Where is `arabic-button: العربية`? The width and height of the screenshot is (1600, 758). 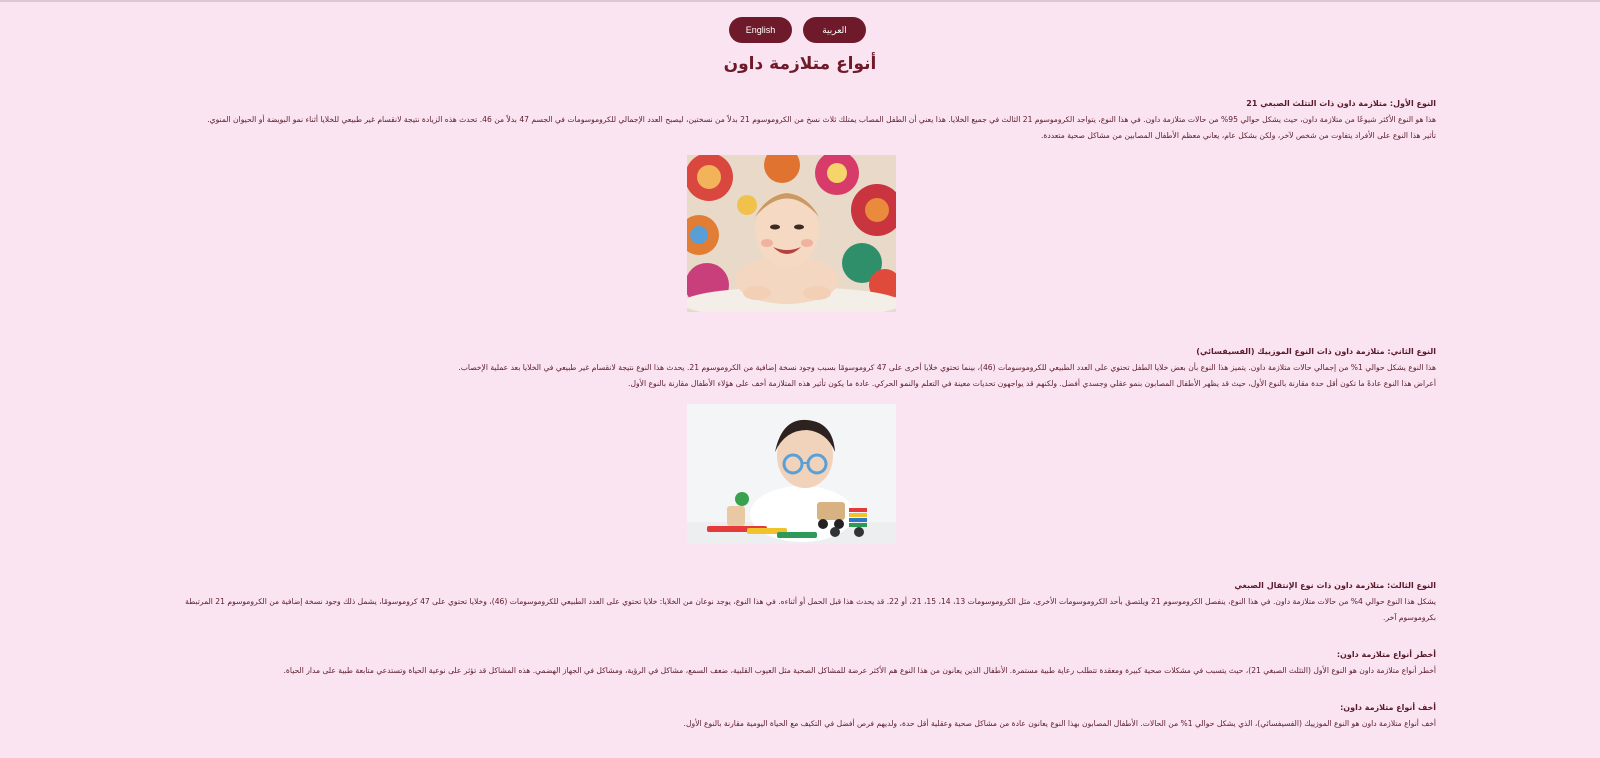
arabic-button: العربية is located at coordinates (834, 30).